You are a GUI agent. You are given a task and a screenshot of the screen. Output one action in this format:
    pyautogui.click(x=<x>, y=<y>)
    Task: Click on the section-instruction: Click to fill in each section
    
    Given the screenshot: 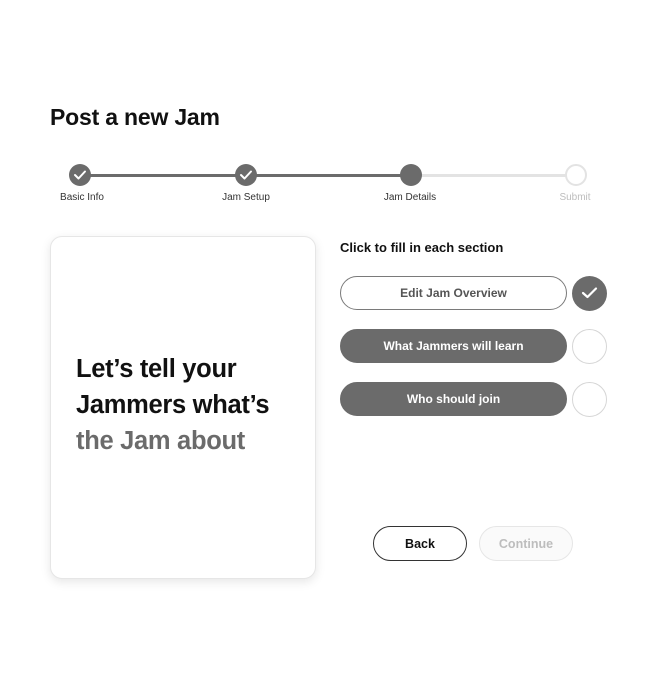 What is the action you would take?
    pyautogui.click(x=422, y=247)
    